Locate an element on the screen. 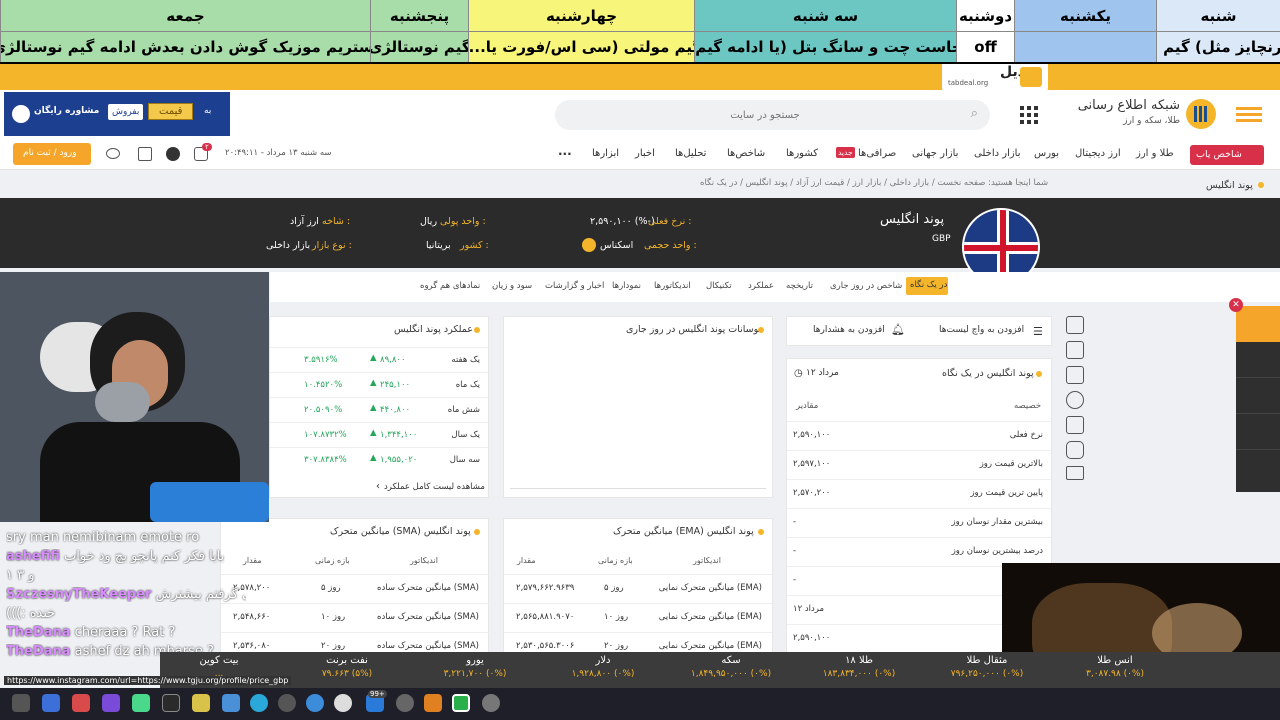 This screenshot has width=1280, height=720. books-icon is located at coordinates (1258, 396).